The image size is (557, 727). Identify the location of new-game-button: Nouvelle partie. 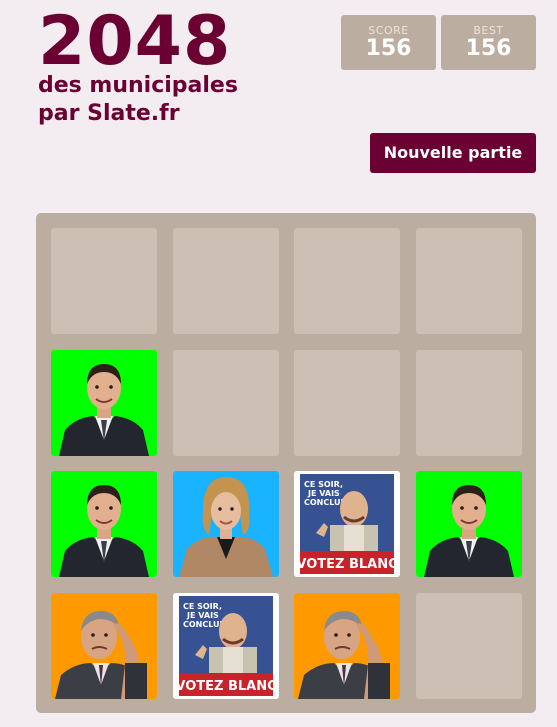
(453, 153).